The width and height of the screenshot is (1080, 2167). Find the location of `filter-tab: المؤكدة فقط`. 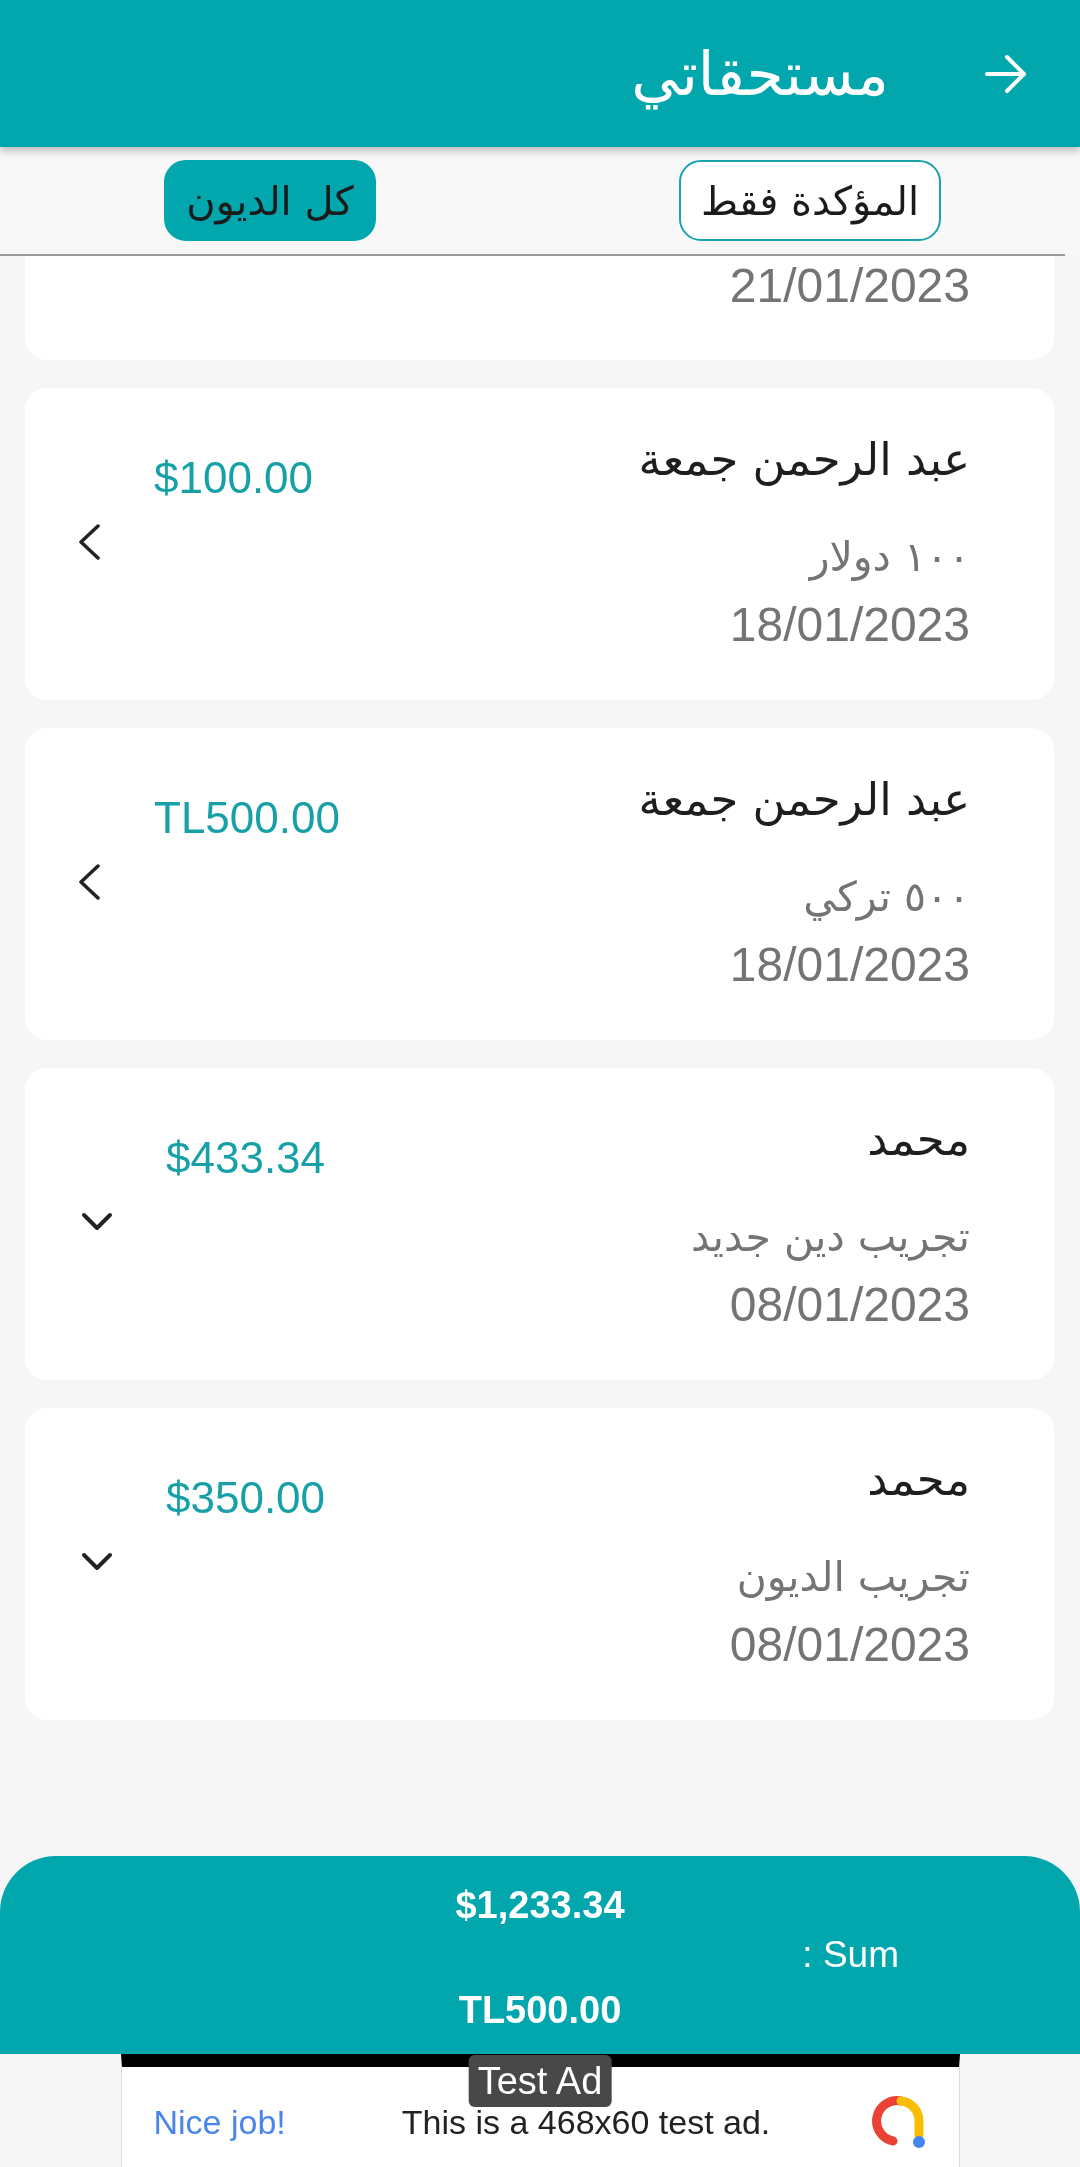

filter-tab: المؤكدة فقط is located at coordinates (810, 200).